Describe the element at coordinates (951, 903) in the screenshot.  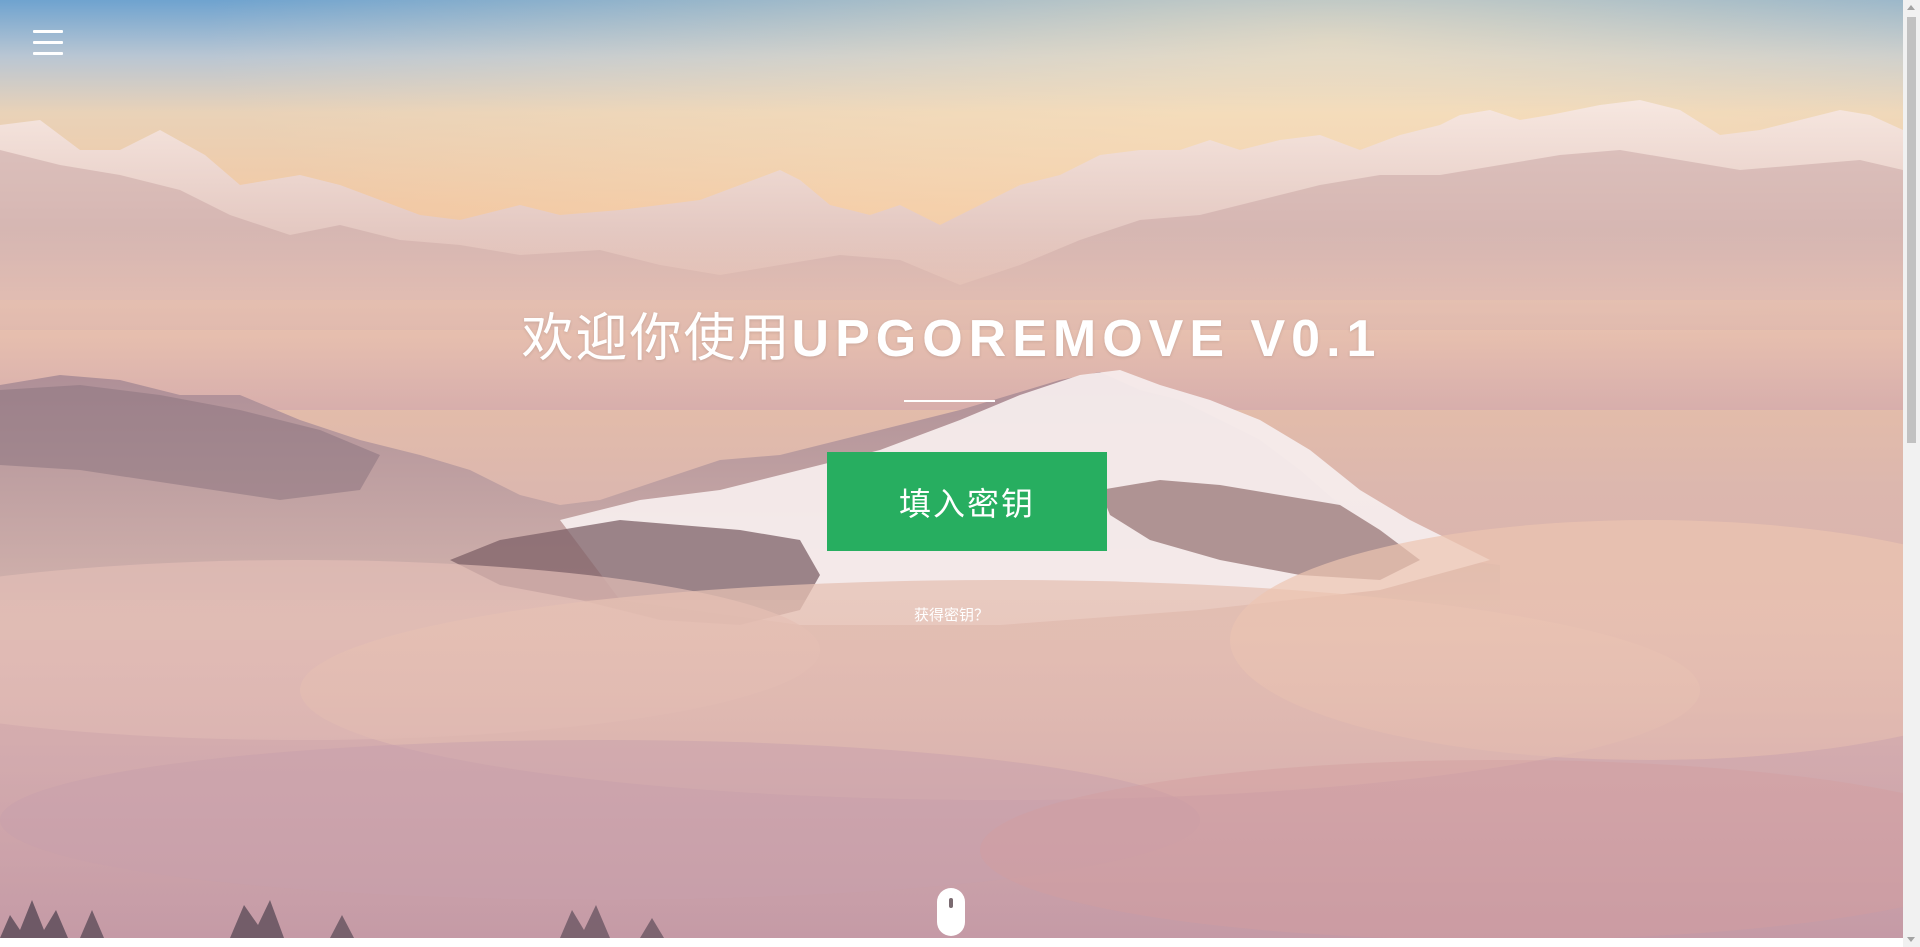
I see `mouse-wheel` at that location.